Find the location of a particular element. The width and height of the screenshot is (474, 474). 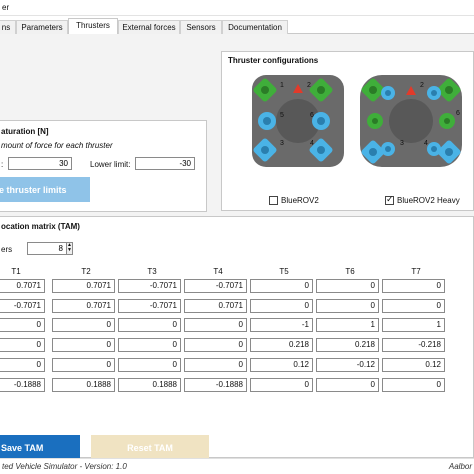

save-tam-button: Save TAM is located at coordinates (40, 447).